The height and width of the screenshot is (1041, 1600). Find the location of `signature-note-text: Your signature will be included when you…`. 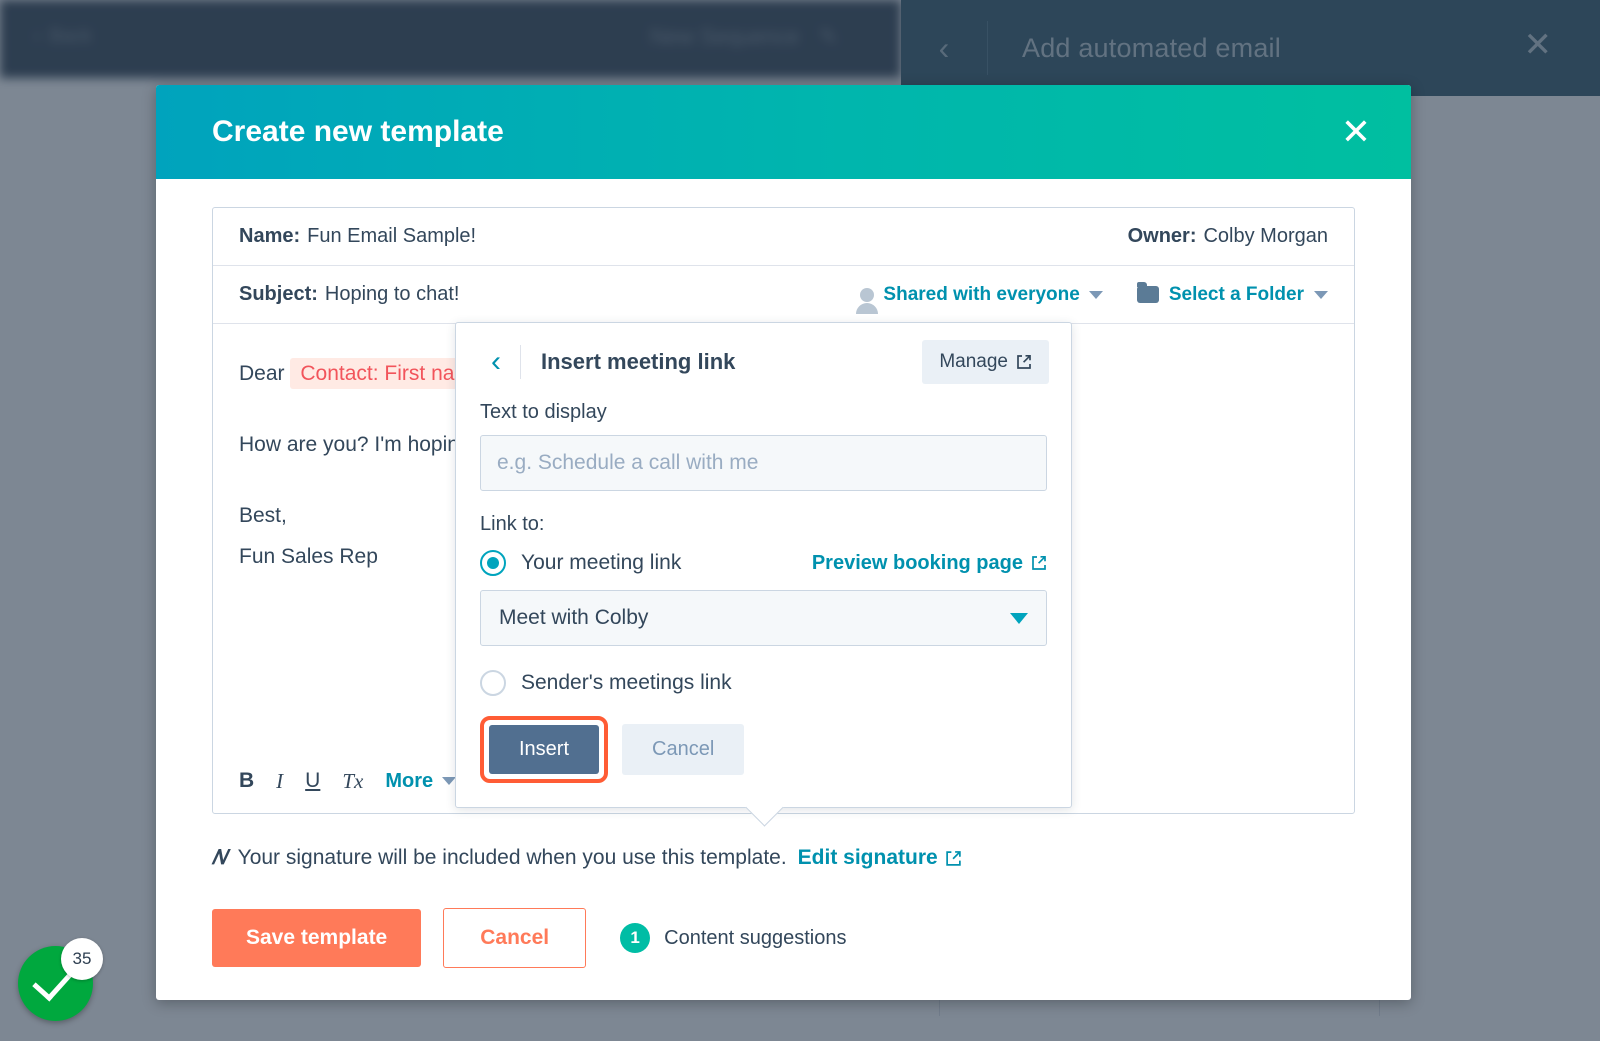

signature-note-text: Your signature will be included when you… is located at coordinates (512, 857).